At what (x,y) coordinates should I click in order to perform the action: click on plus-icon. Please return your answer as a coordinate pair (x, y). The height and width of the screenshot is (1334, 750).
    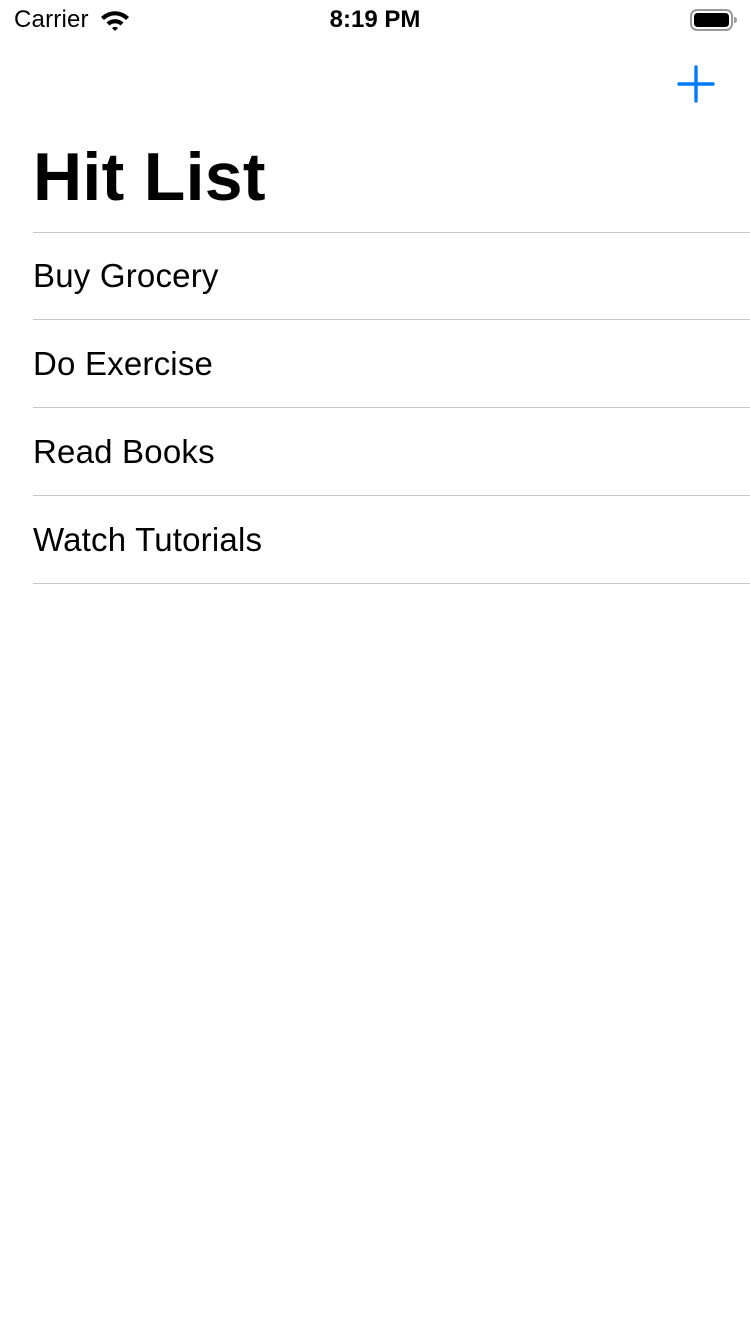
    Looking at the image, I should click on (696, 84).